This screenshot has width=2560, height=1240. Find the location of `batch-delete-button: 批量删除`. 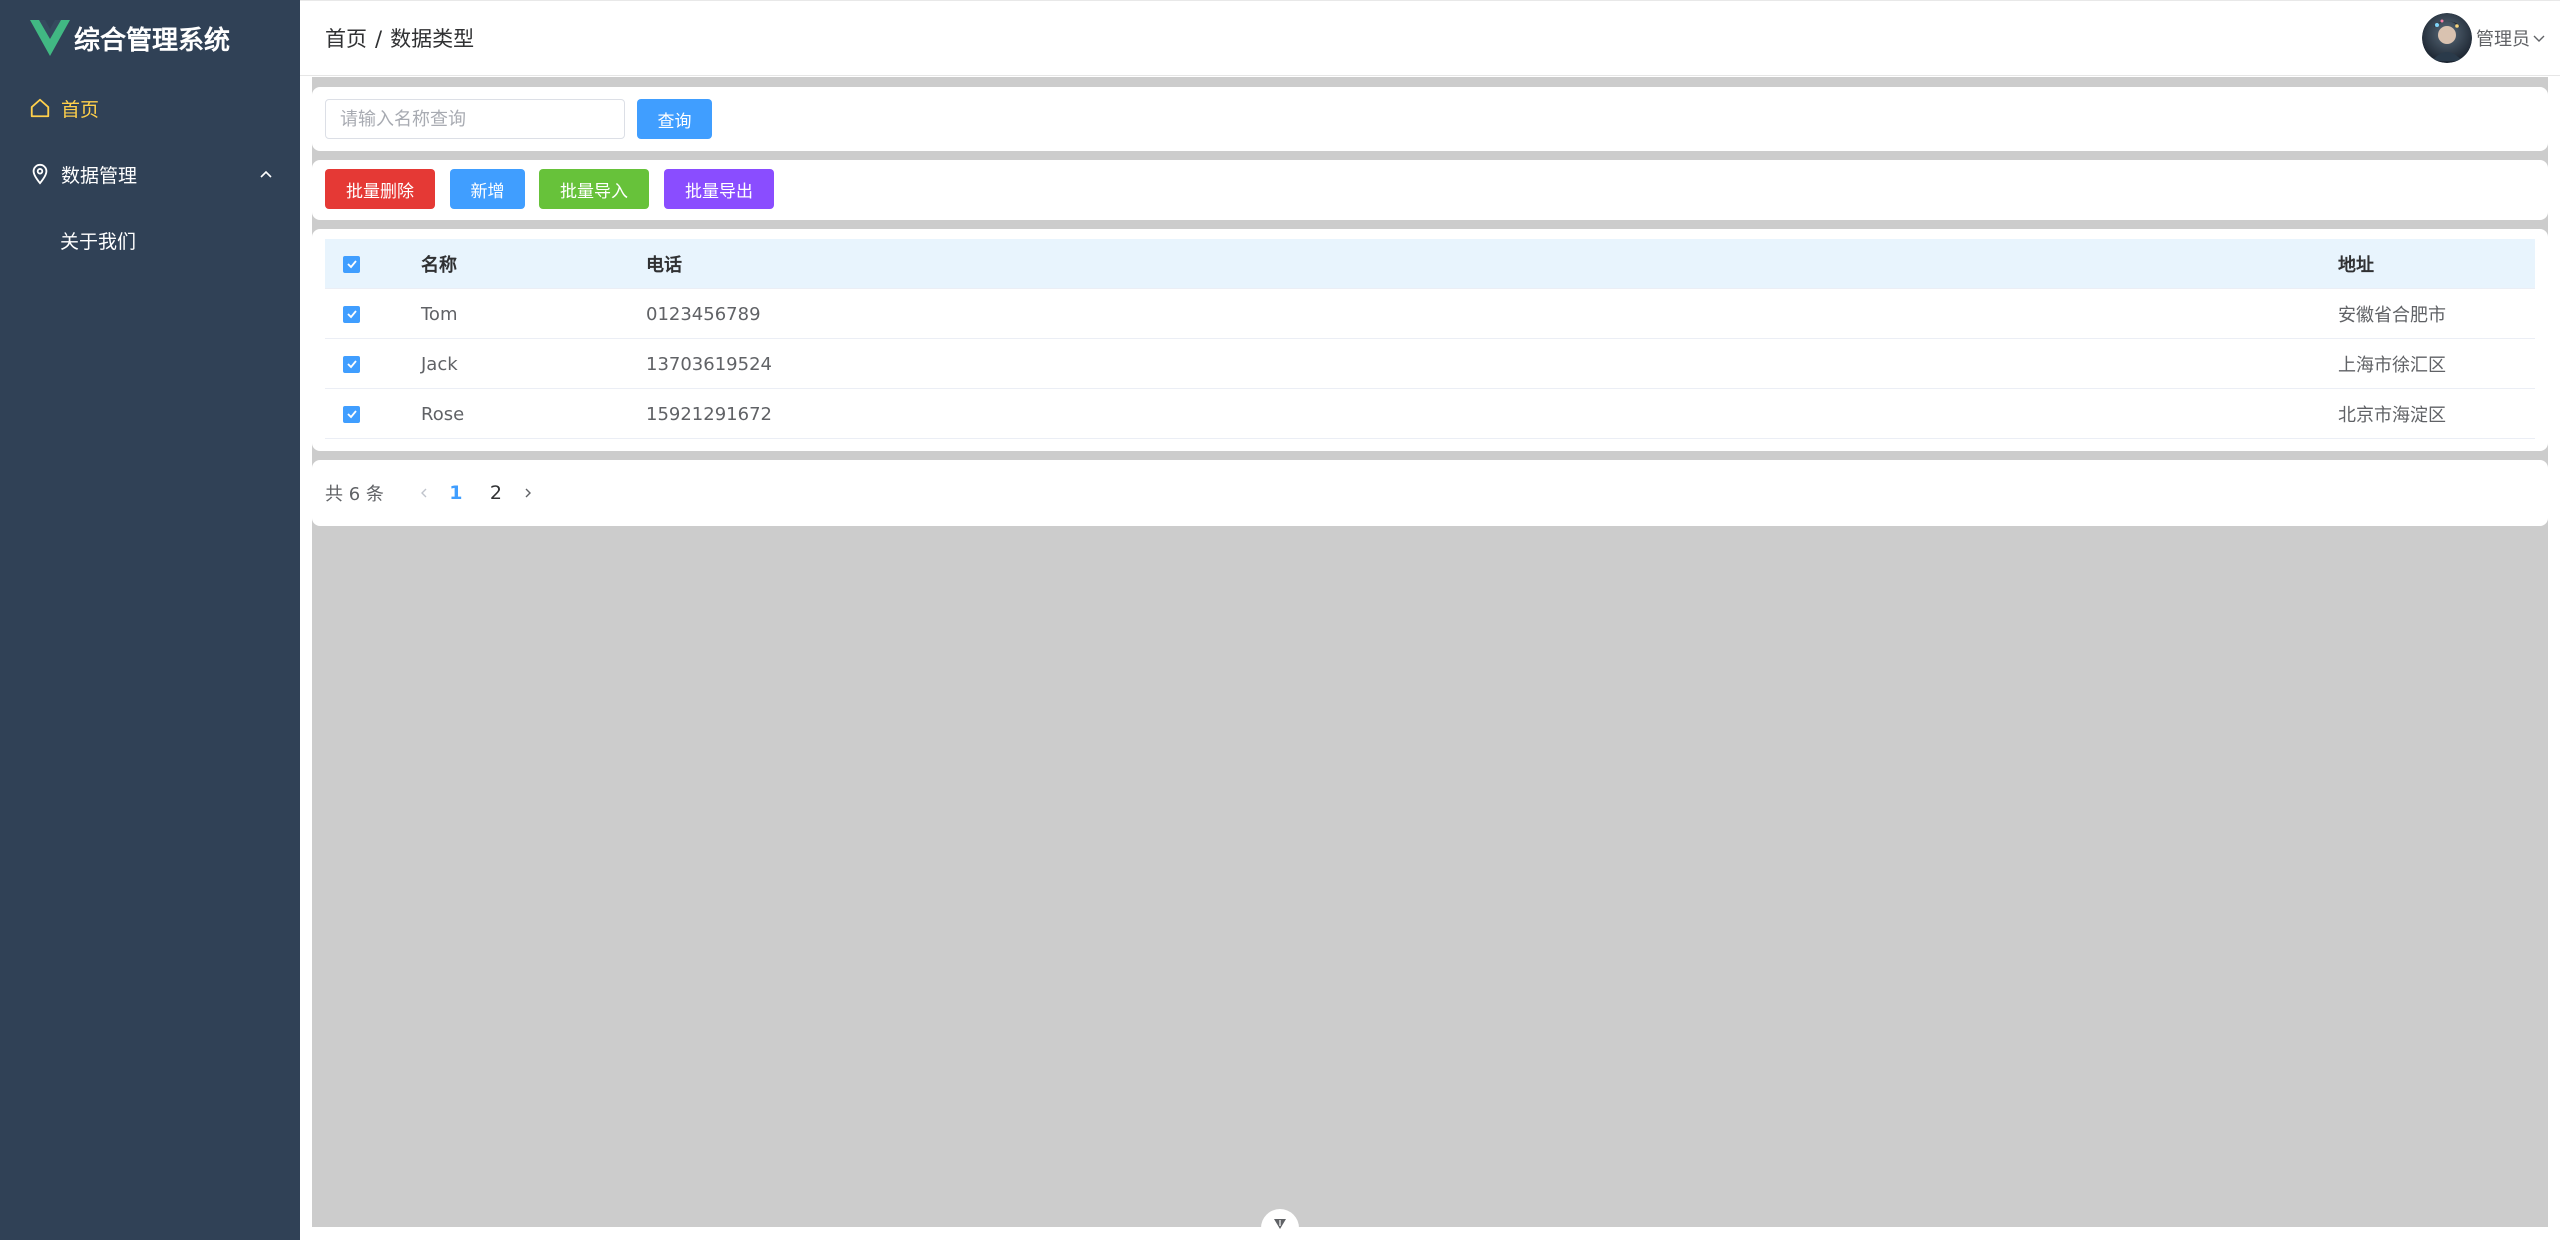

batch-delete-button: 批量删除 is located at coordinates (380, 189).